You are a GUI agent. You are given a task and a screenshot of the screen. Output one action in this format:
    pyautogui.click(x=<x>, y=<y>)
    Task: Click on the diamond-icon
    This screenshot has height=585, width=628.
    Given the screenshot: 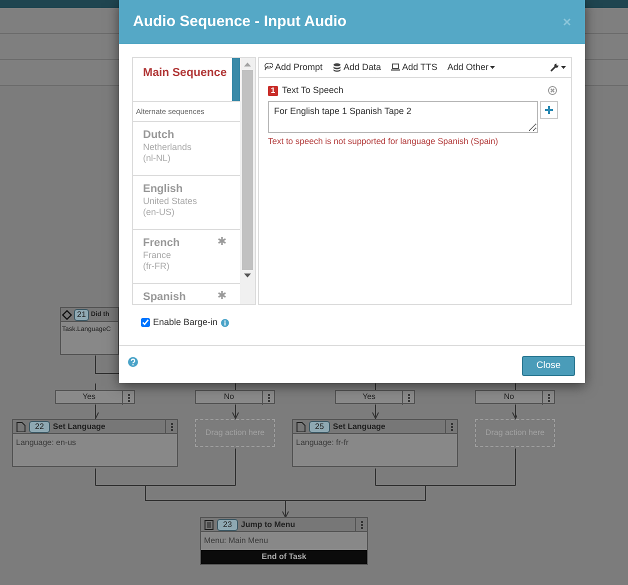 What is the action you would take?
    pyautogui.click(x=67, y=315)
    